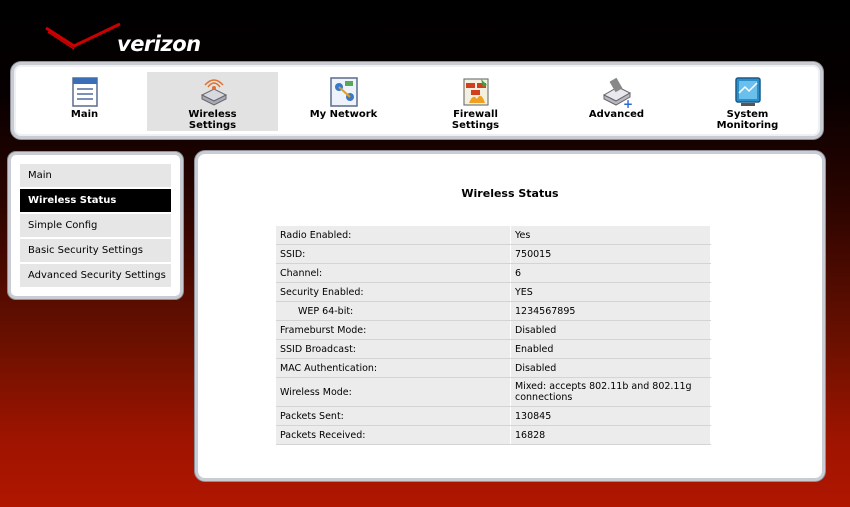  I want to click on nav-label: Wireless Settings, so click(212, 120).